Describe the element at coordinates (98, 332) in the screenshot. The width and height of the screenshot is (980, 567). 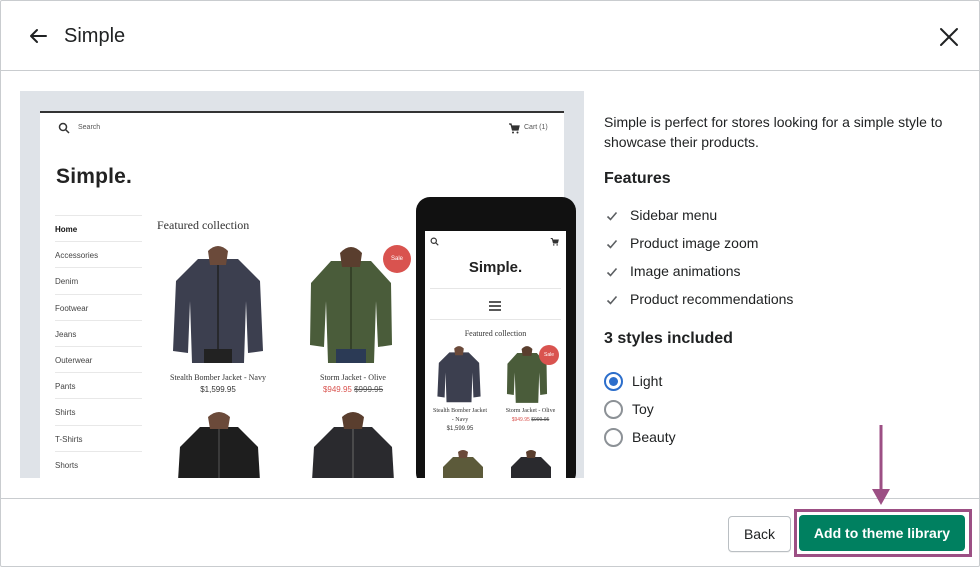
I see `nav-item: Jeans` at that location.